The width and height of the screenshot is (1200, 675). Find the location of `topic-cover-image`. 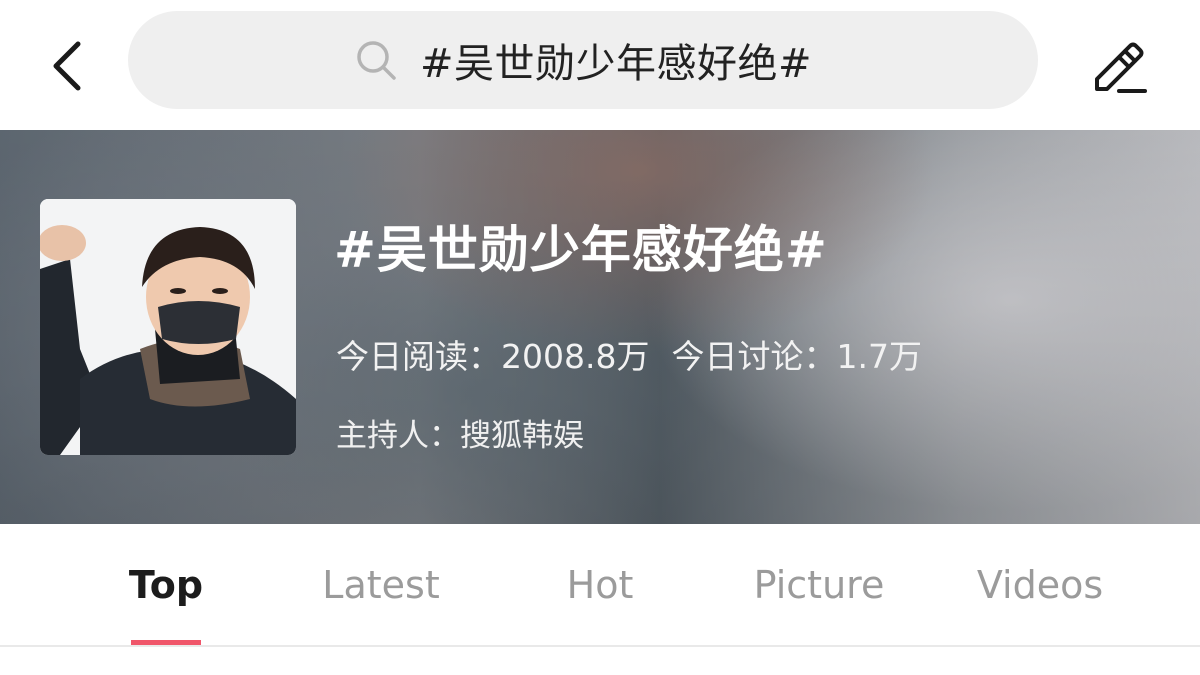

topic-cover-image is located at coordinates (168, 327).